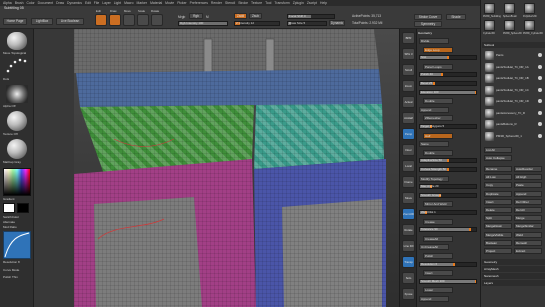 The width and height of the screenshot is (545, 307). What do you see at coordinates (408, 38) in the screenshot?
I see `shelf-button-bpr: BPR` at bounding box center [408, 38].